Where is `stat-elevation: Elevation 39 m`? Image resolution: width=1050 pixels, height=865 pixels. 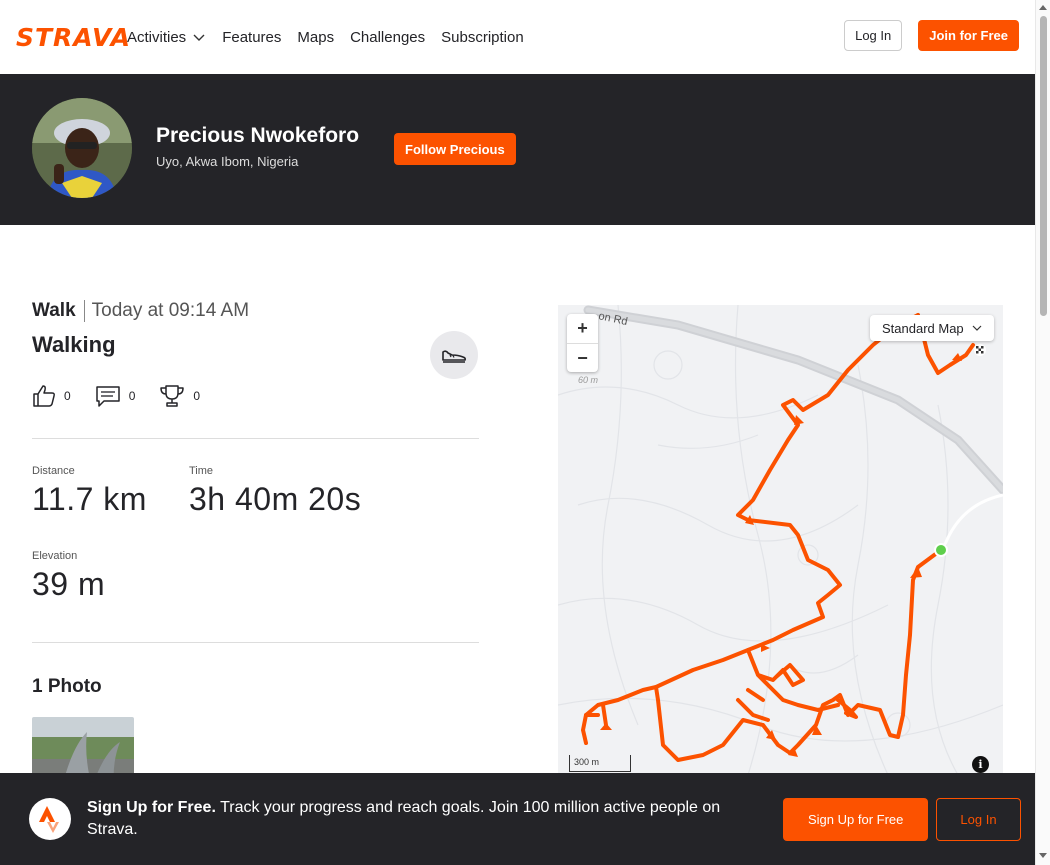
stat-elevation: Elevation 39 m is located at coordinates (68, 576).